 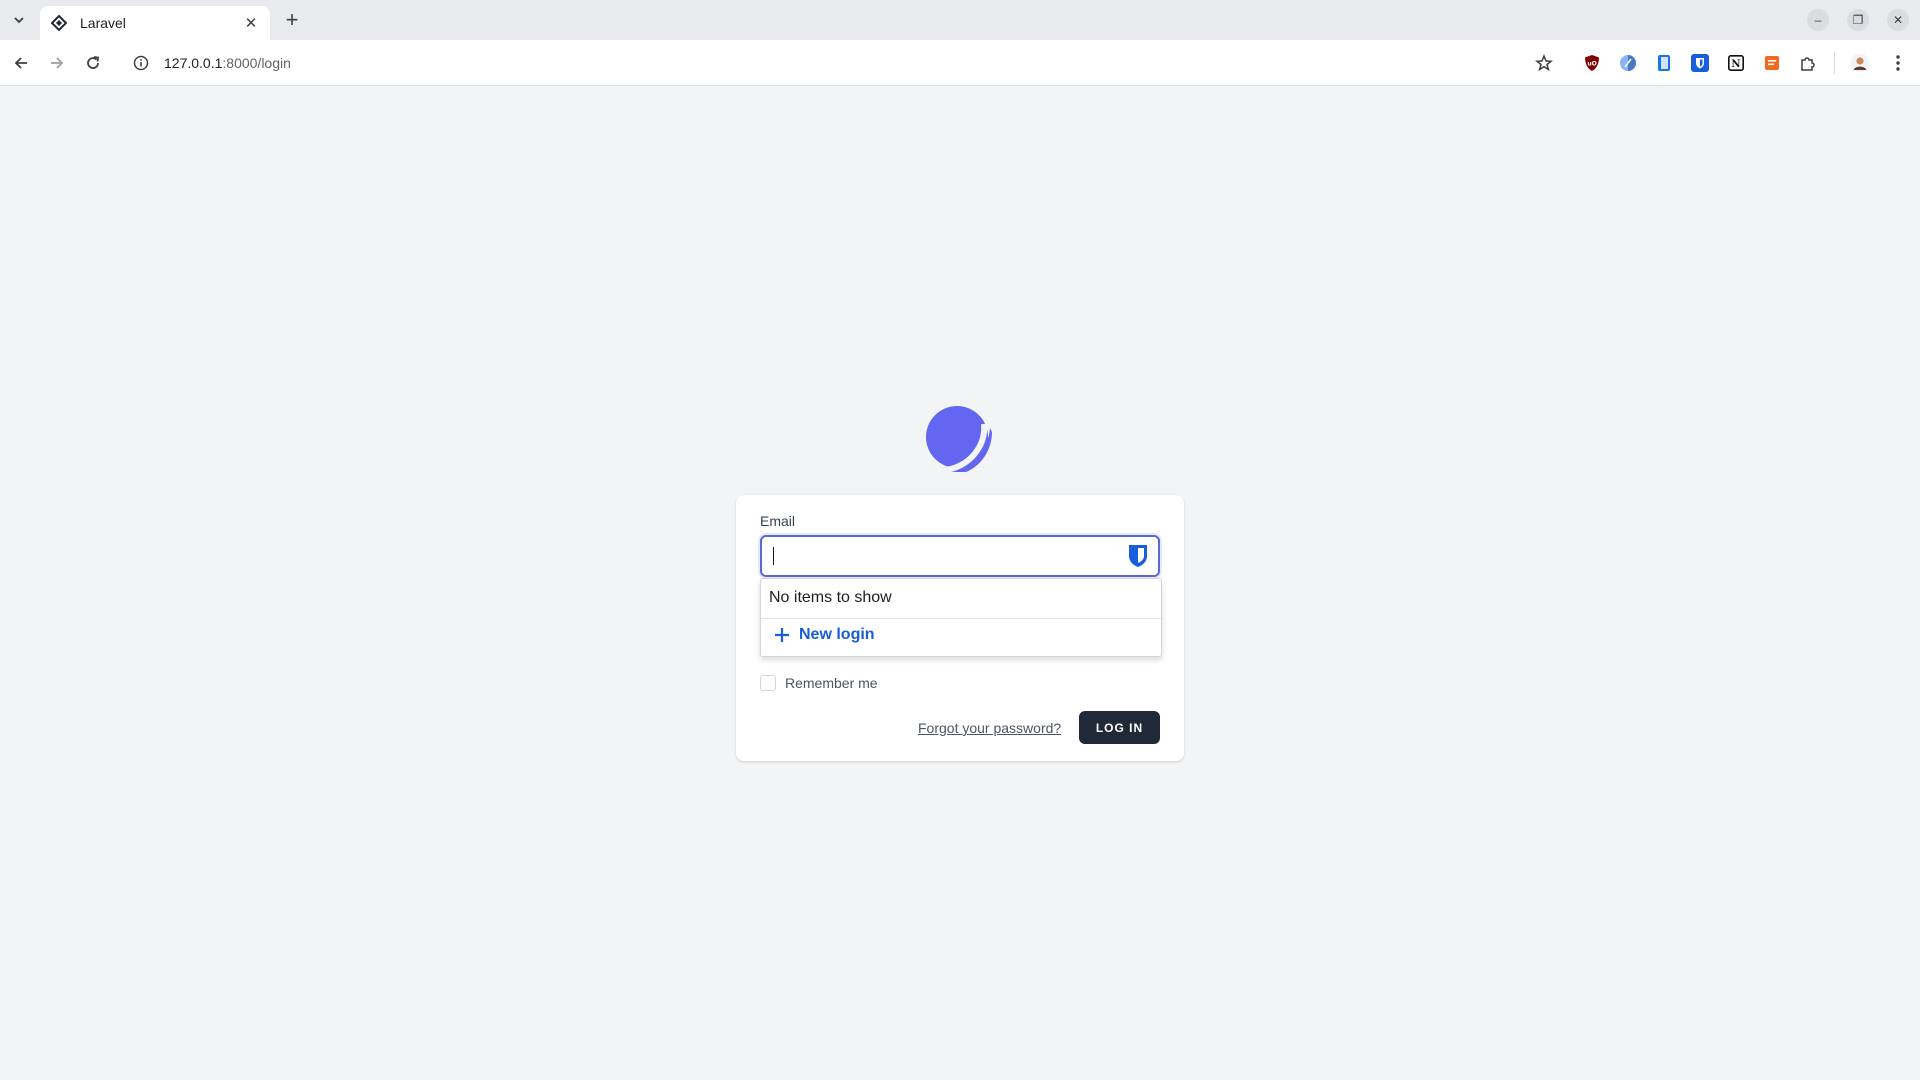 What do you see at coordinates (959, 439) in the screenshot?
I see `application-logo-icon` at bounding box center [959, 439].